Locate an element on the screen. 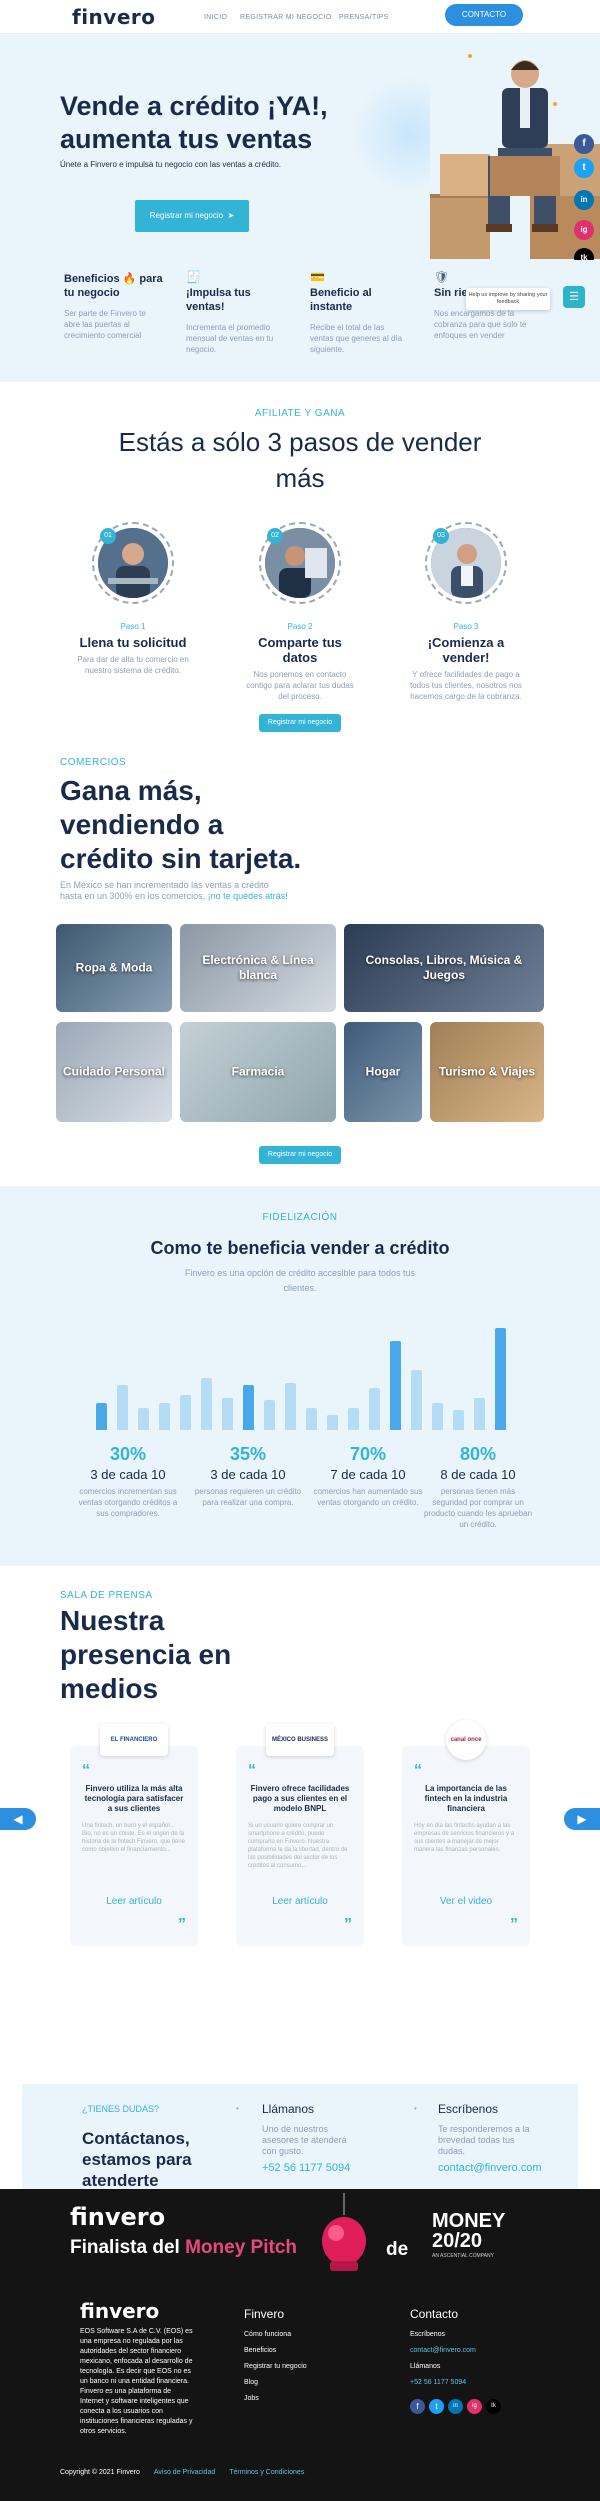 The width and height of the screenshot is (600, 2501). footer-phone-link: +52 56 1177 5094 is located at coordinates (455, 2383).